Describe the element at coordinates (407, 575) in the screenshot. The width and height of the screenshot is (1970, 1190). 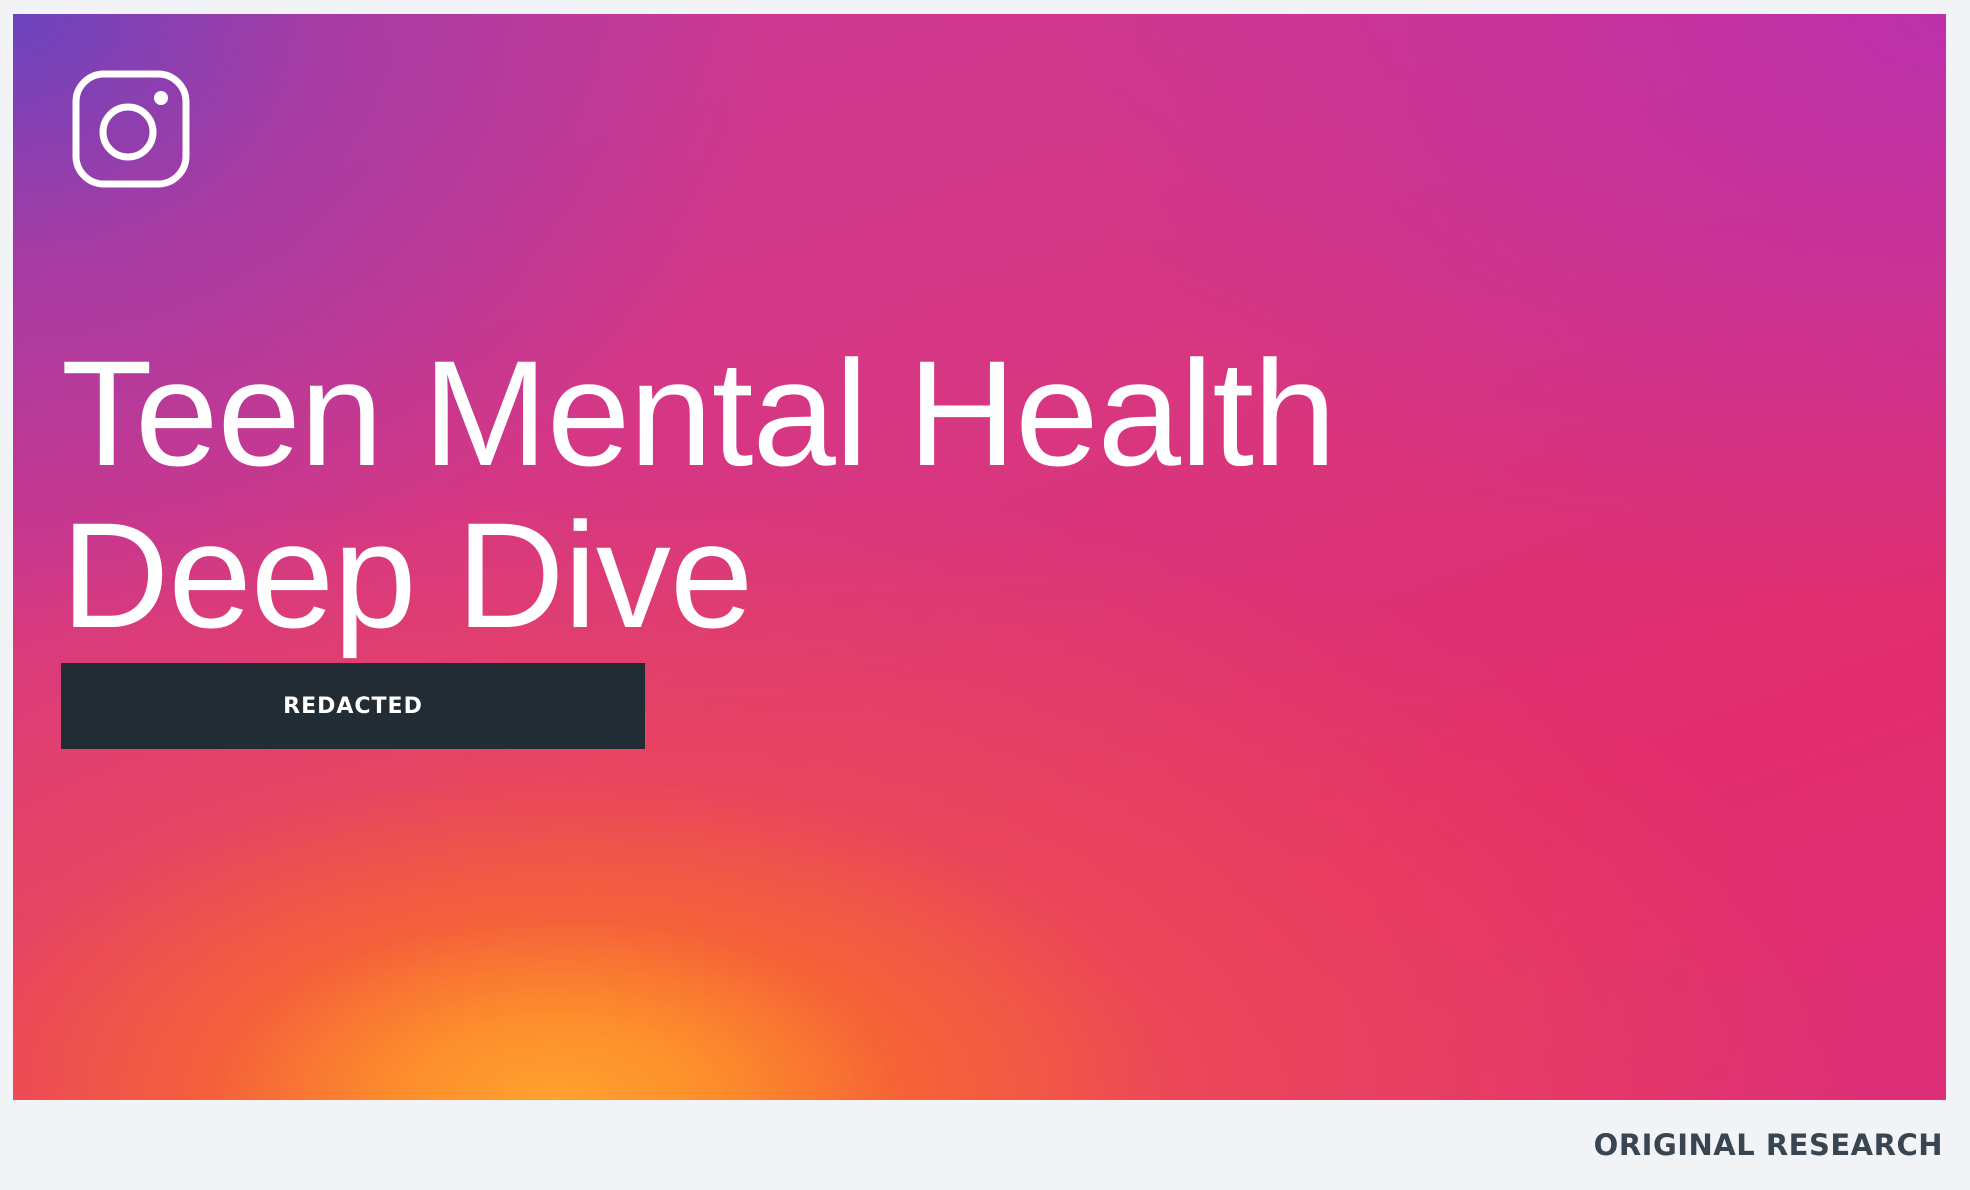
I see `slide-title-line-2: Deep Dive` at that location.